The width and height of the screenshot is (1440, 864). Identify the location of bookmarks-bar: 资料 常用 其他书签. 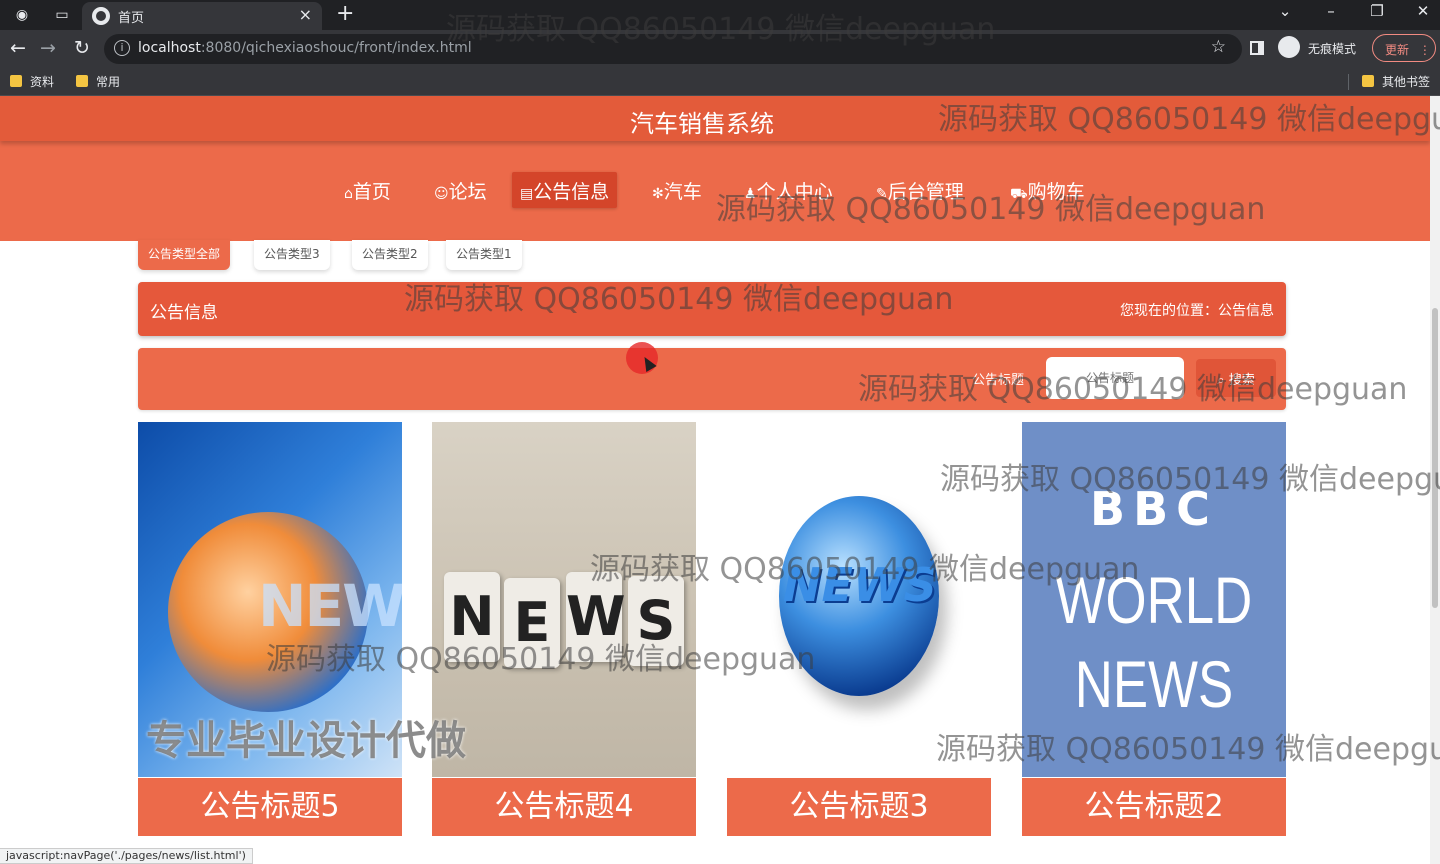
(720, 82).